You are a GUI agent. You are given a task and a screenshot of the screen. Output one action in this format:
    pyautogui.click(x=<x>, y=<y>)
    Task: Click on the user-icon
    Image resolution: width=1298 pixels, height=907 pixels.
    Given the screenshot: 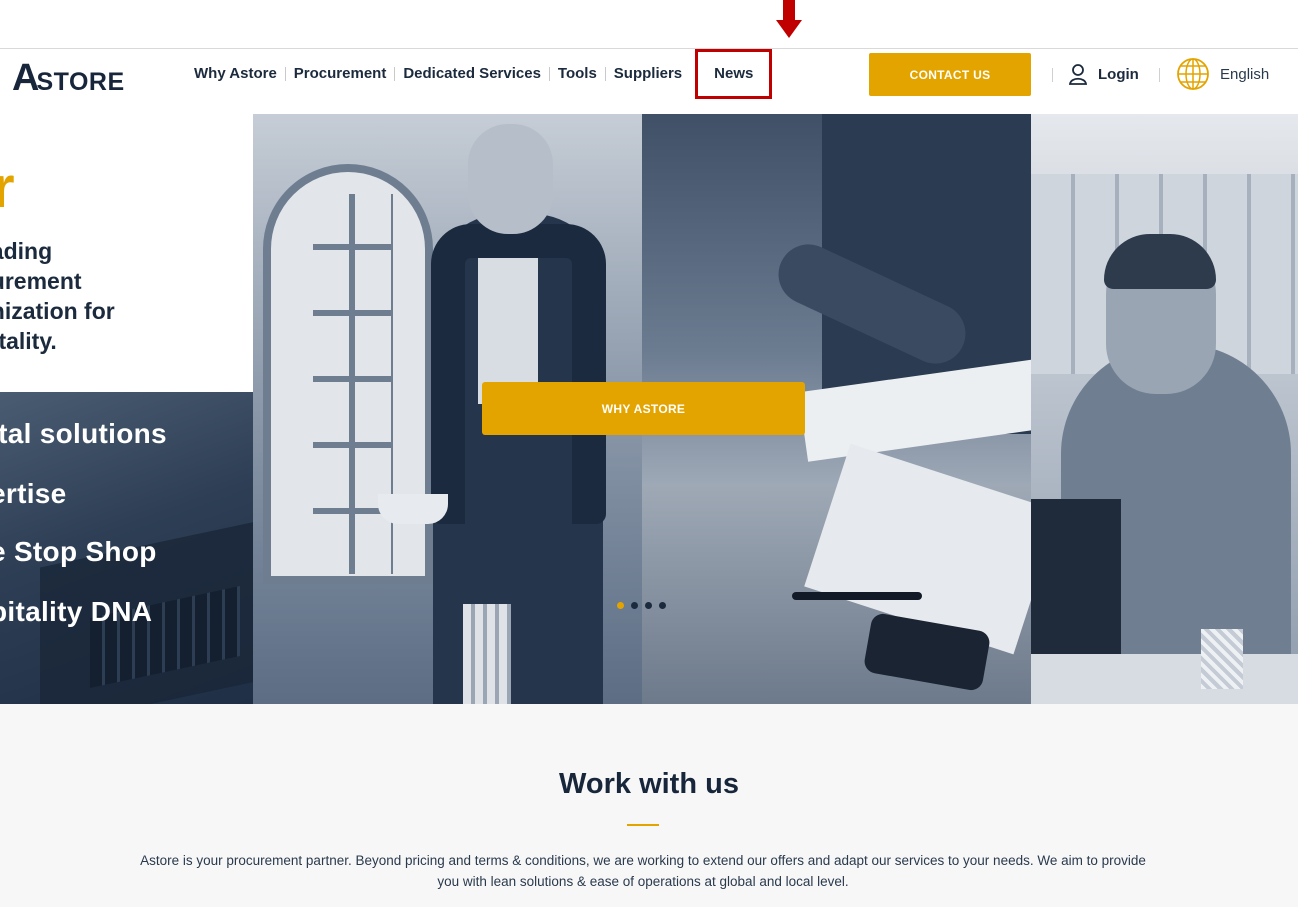 What is the action you would take?
    pyautogui.click(x=1078, y=74)
    